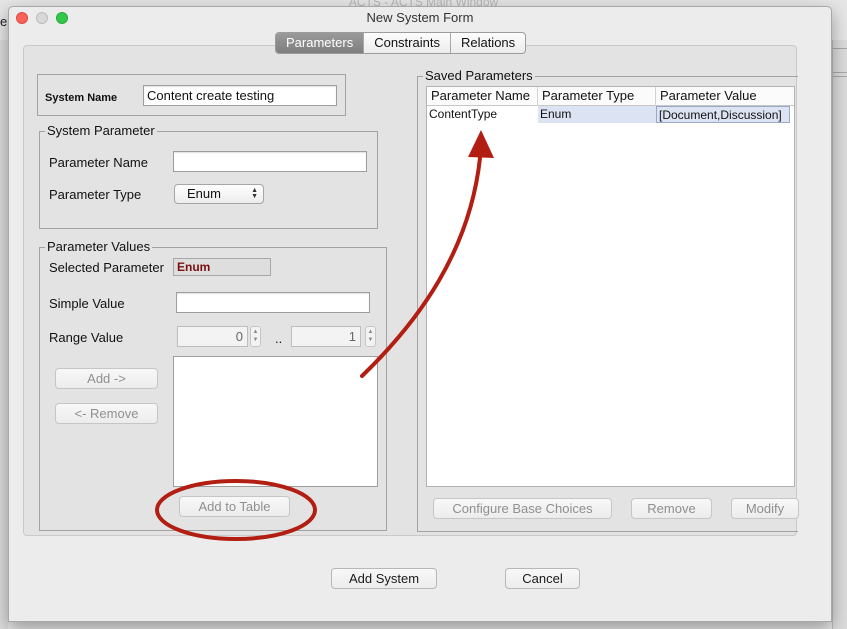 Image resolution: width=847 pixels, height=629 pixels. I want to click on parameter-name-input, so click(270, 161).